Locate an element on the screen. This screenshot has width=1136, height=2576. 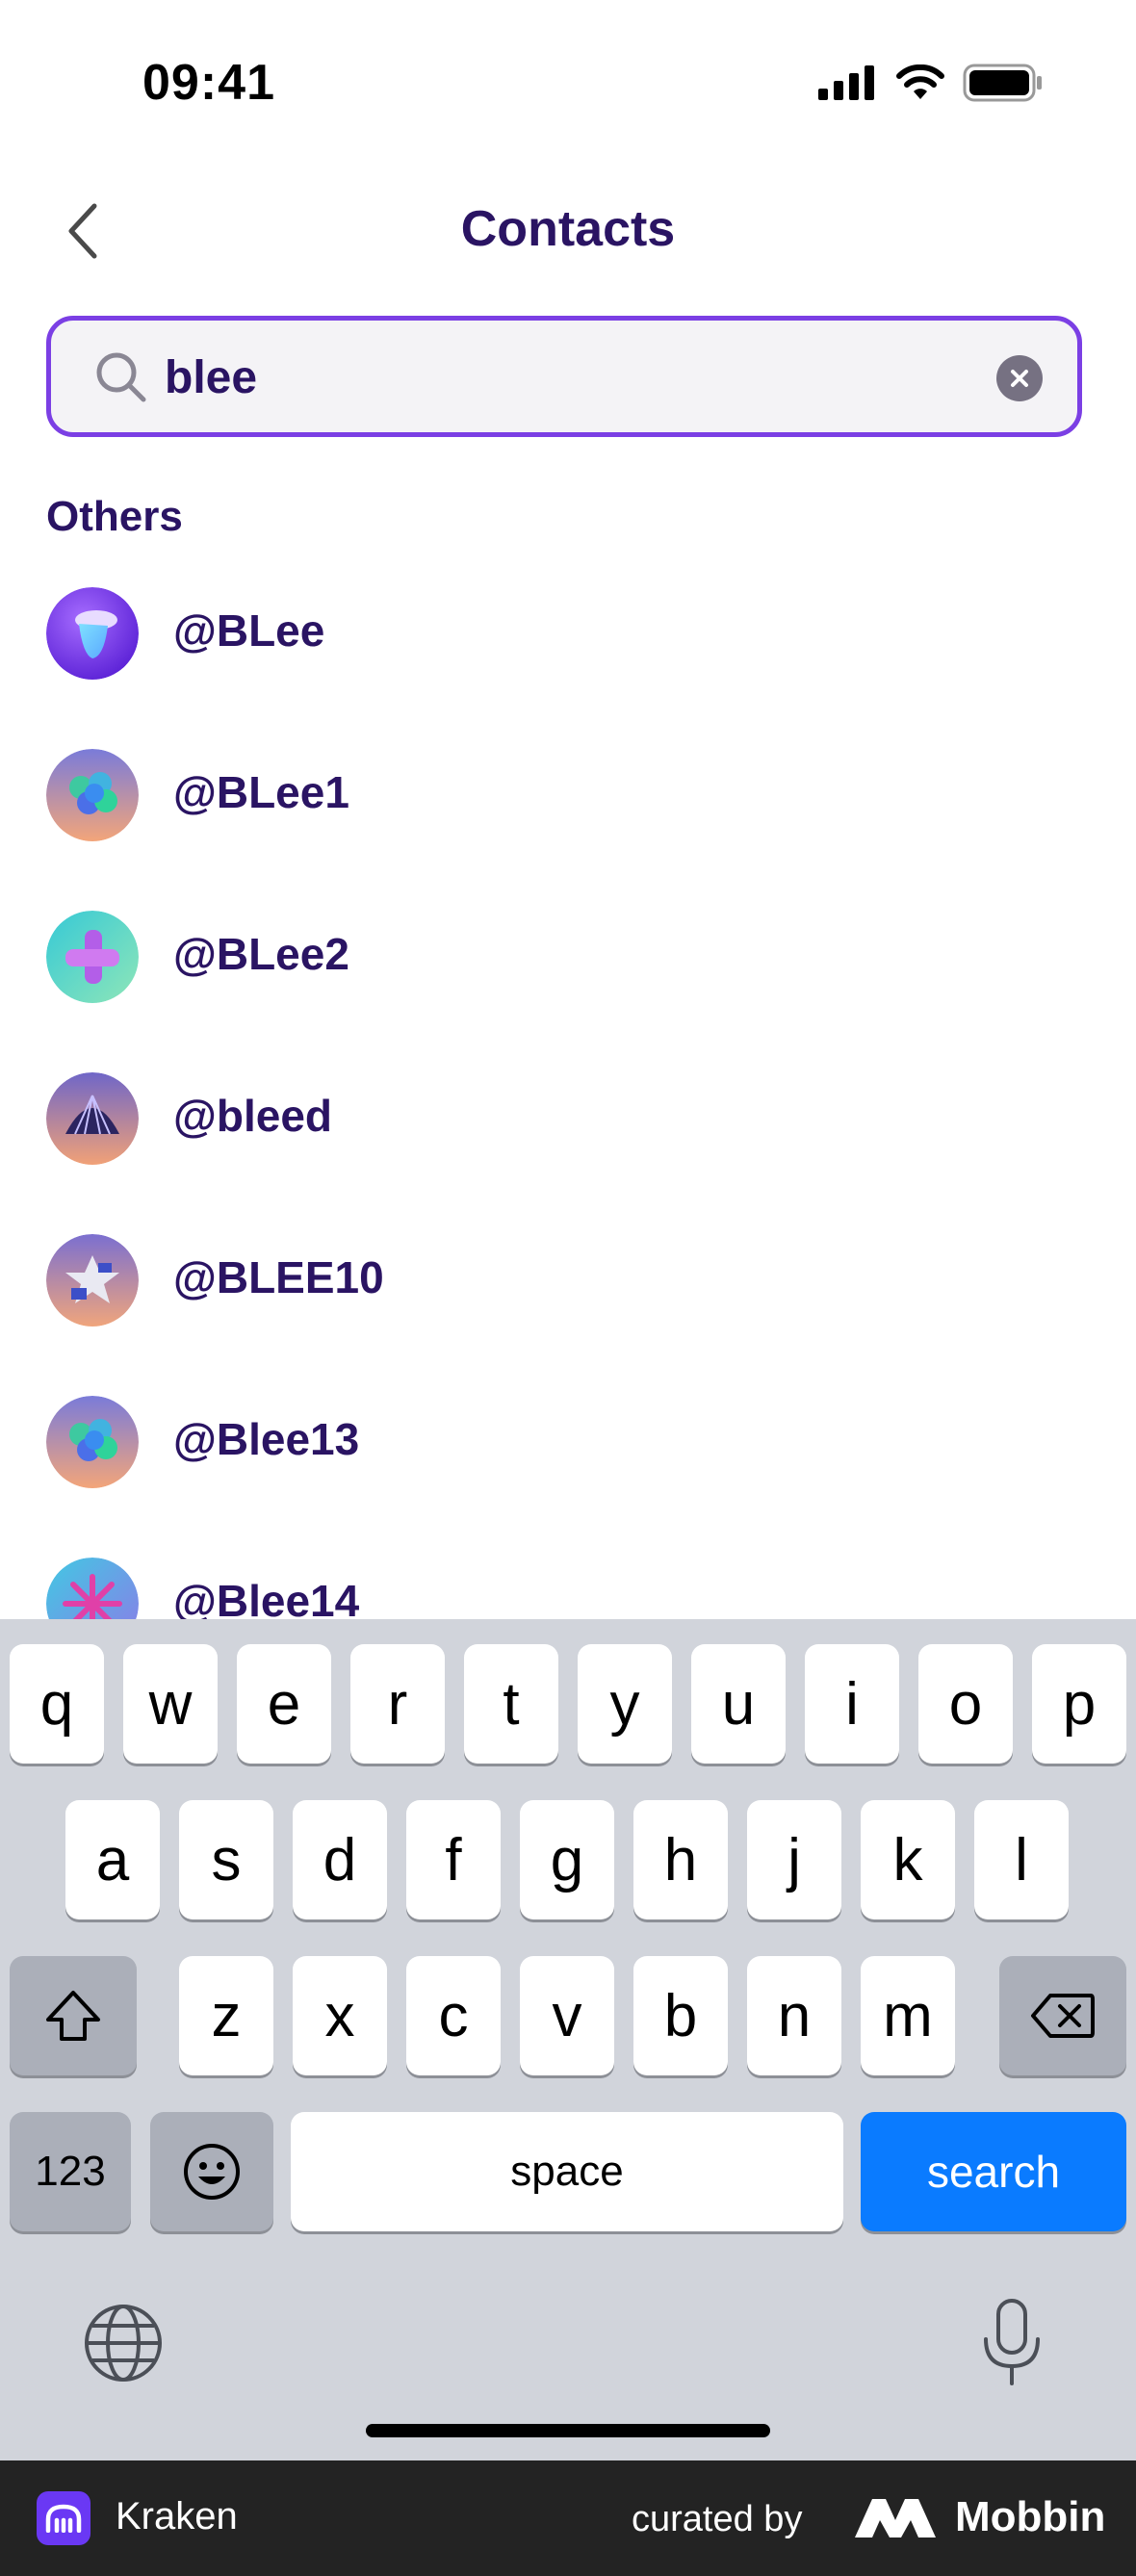
contact-row: @Blee14 is located at coordinates (568, 1584).